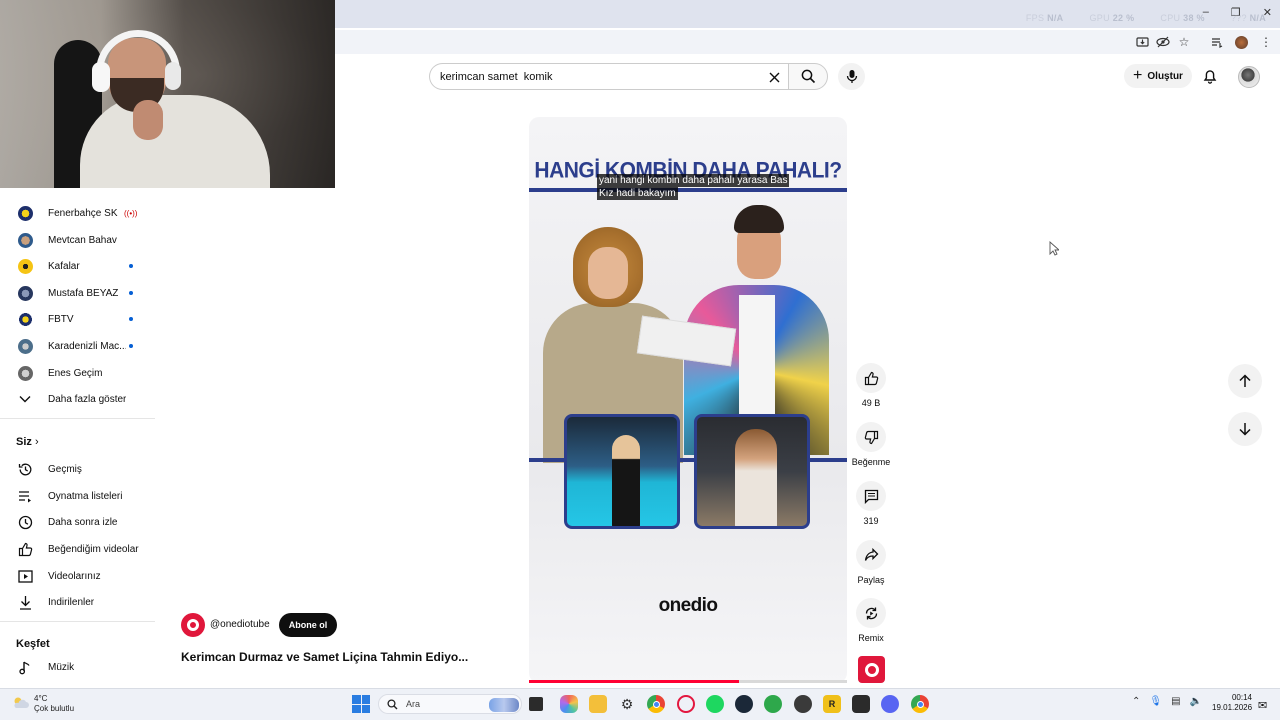  I want to click on share-action: Paylaş, so click(871, 562).